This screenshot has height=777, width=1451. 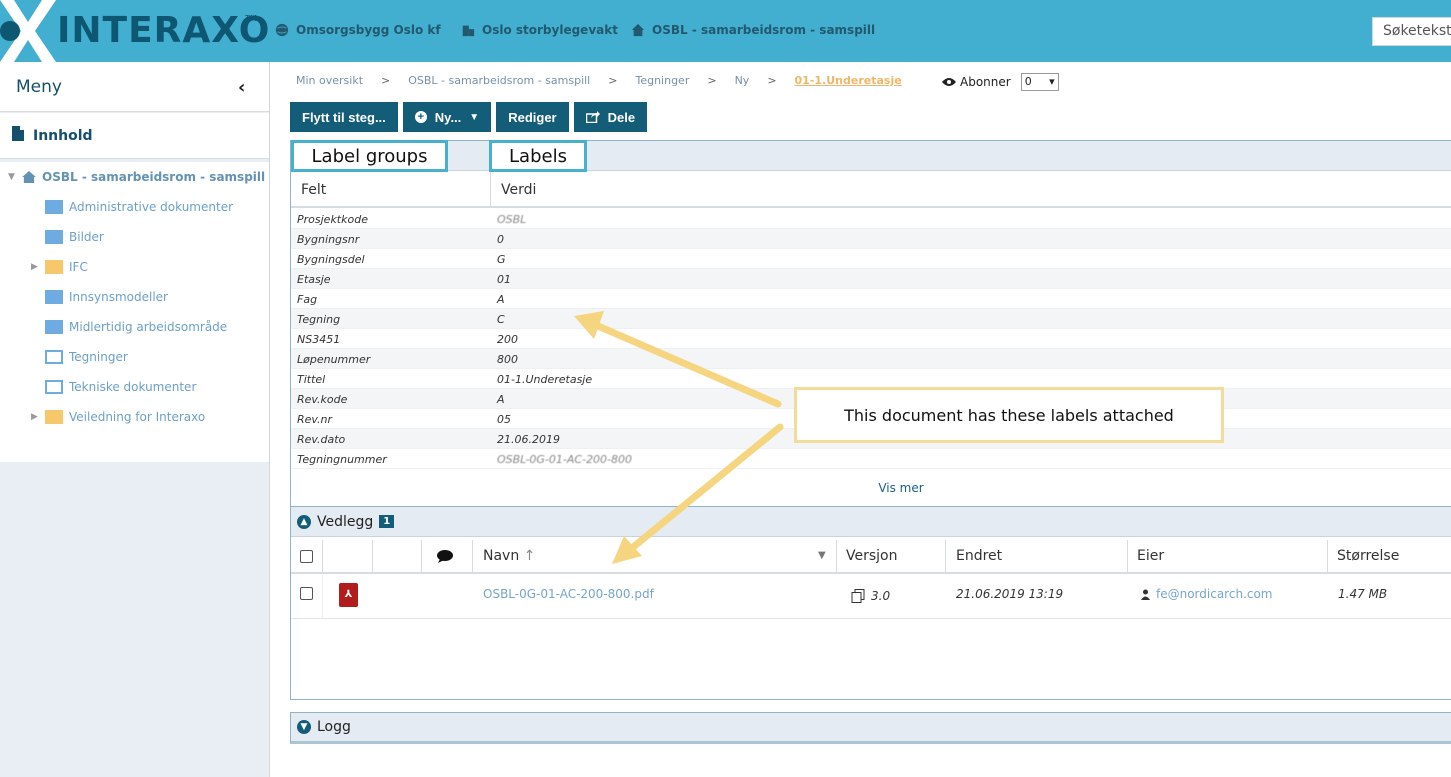 I want to click on subscribe-select: 0, so click(x=1039, y=82).